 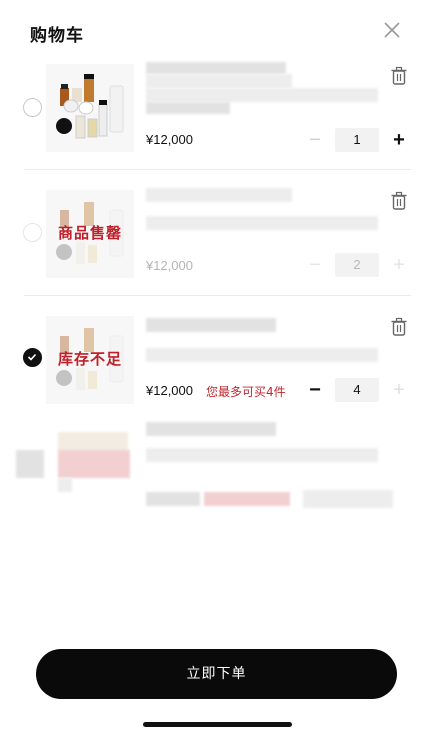 I want to click on product-thumbnail, so click(x=90, y=108).